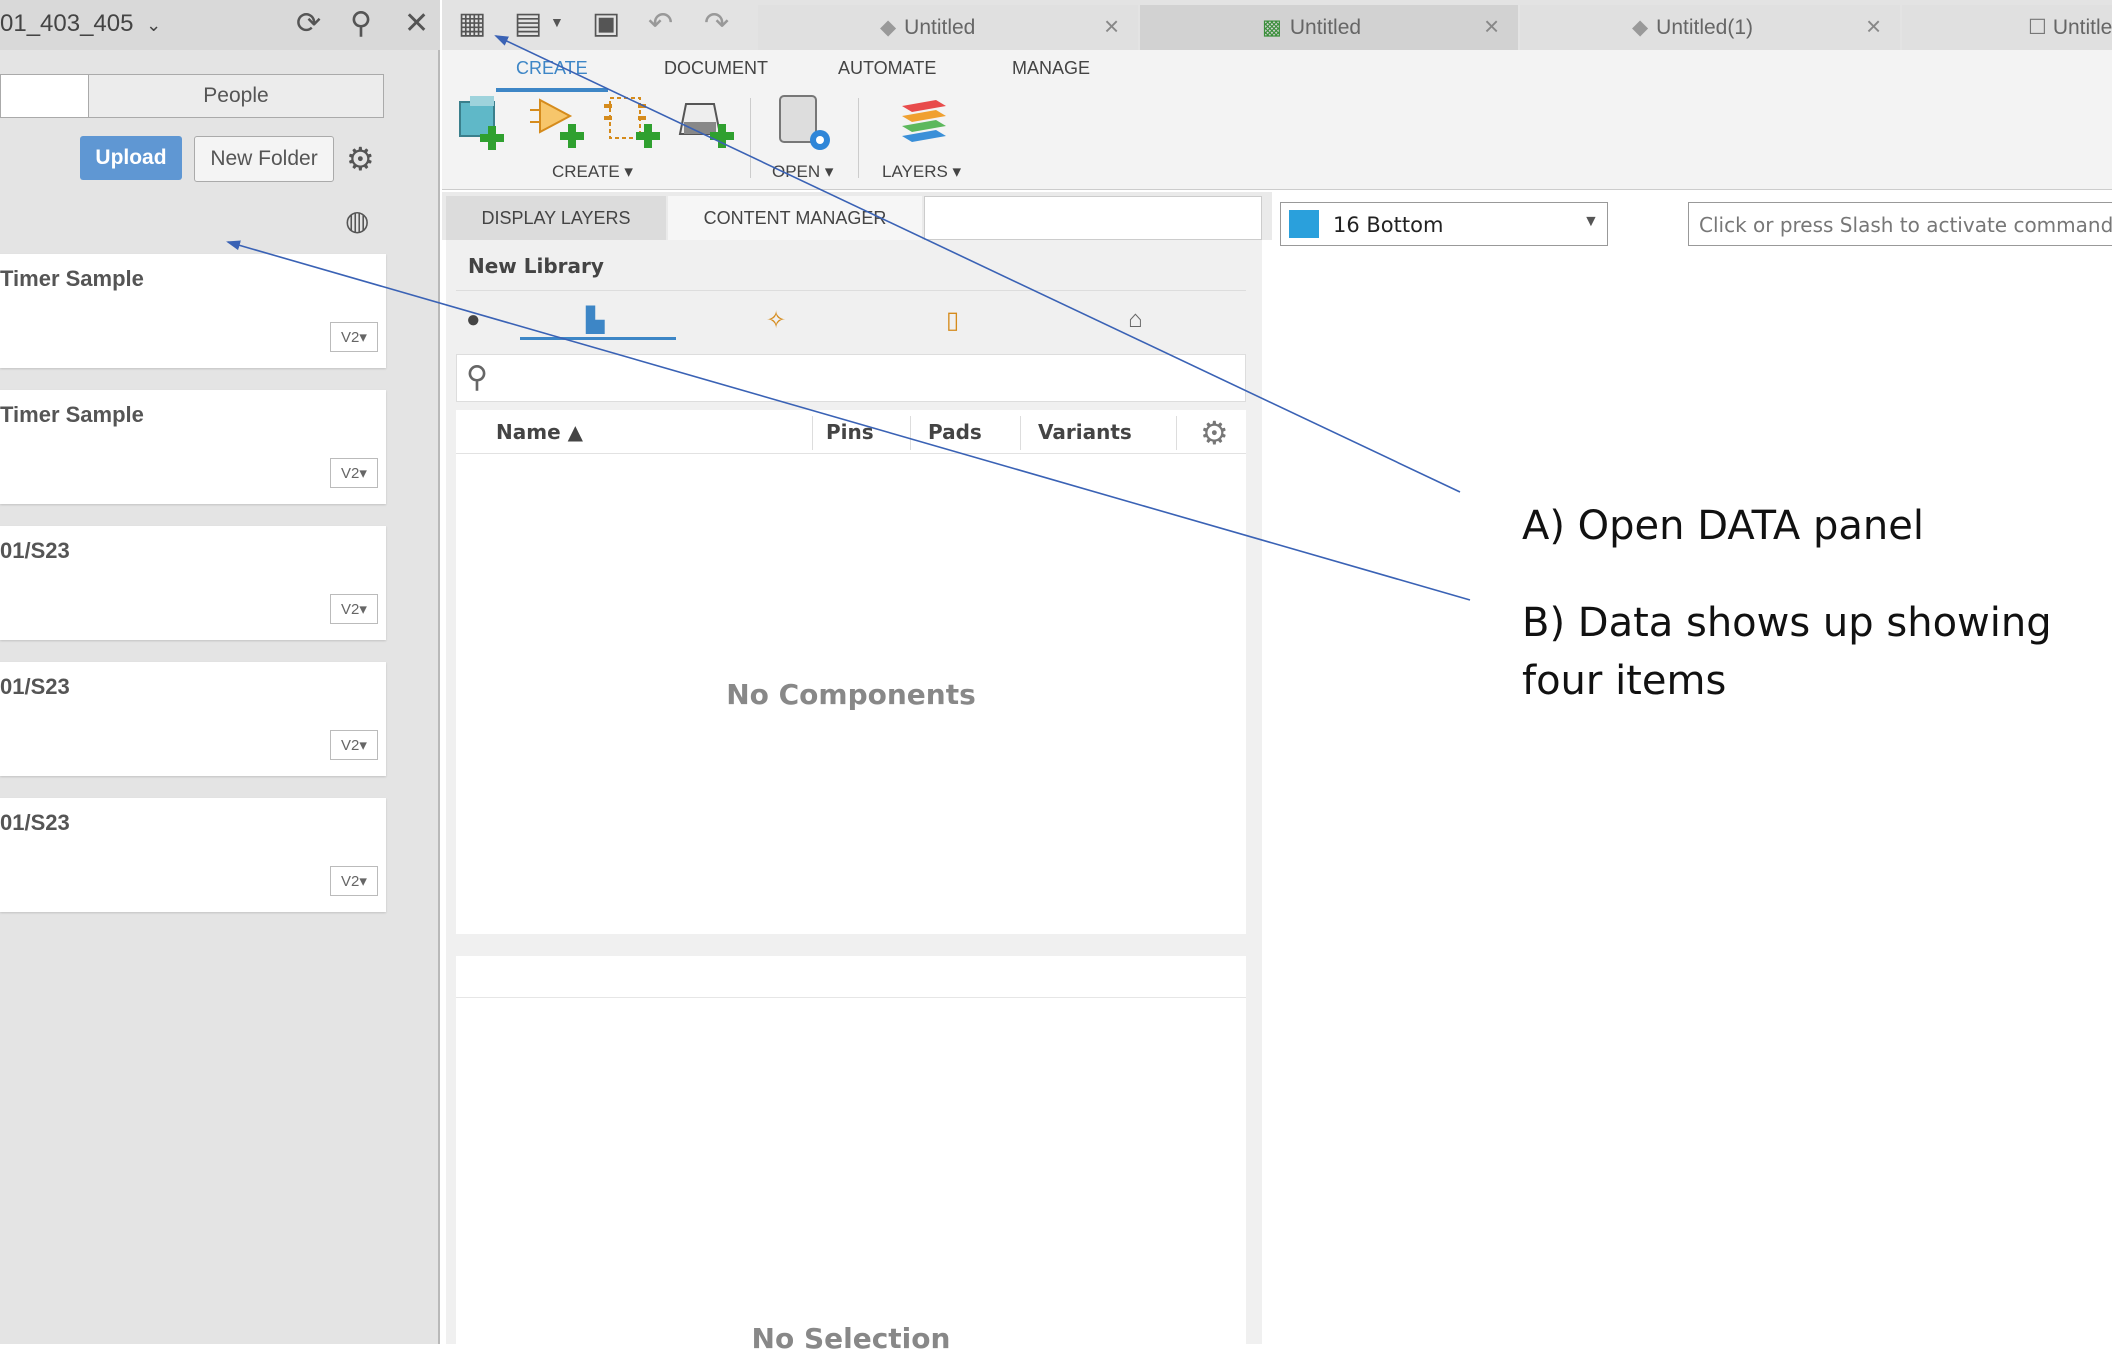  I want to click on tab-document: DOCUMENT, so click(716, 68).